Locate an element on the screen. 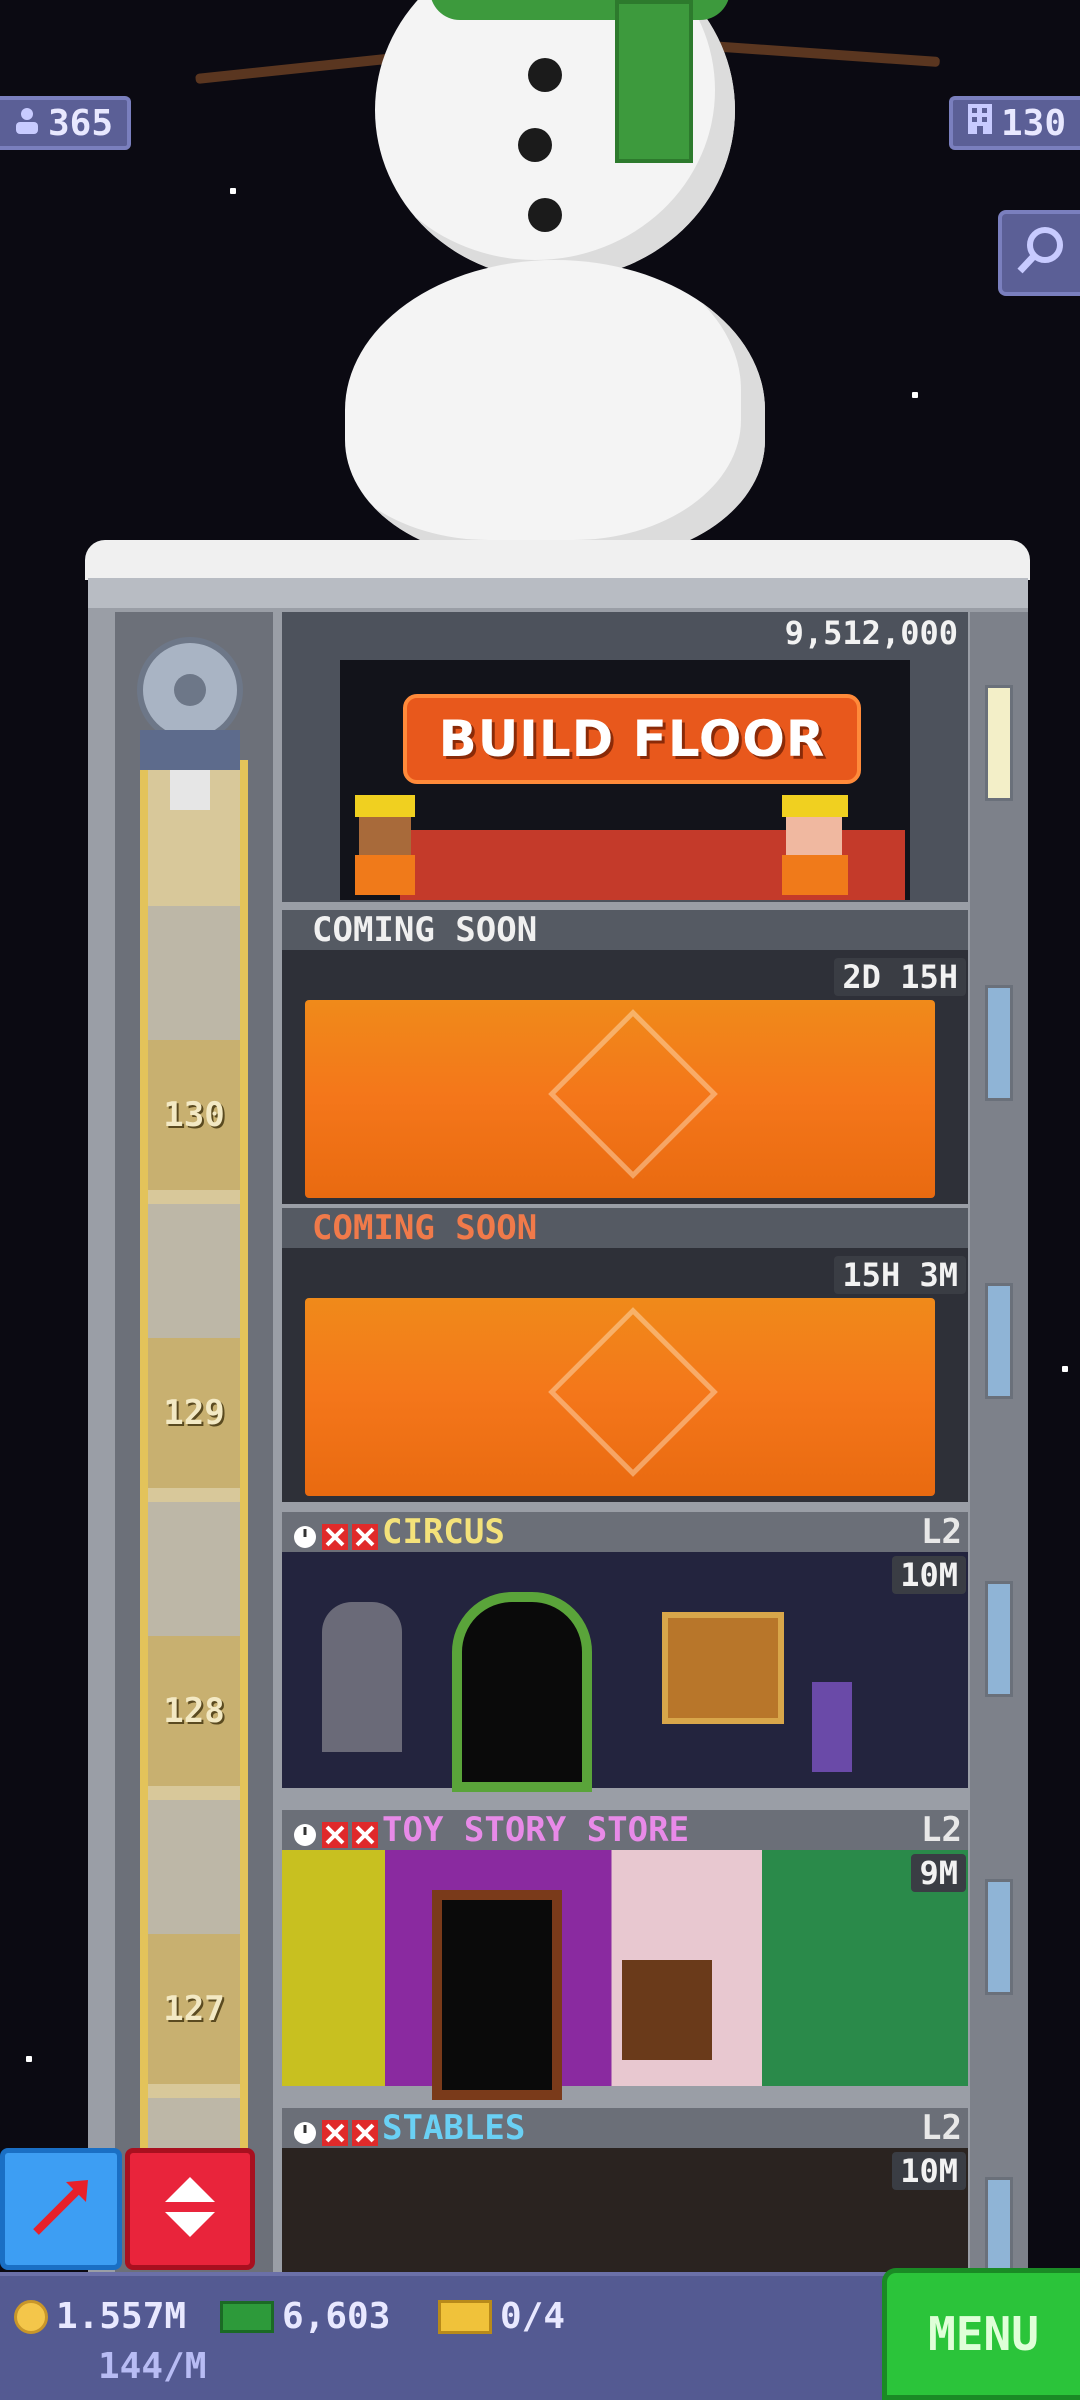  coin-rate-value: 144/M is located at coordinates (152, 2366).